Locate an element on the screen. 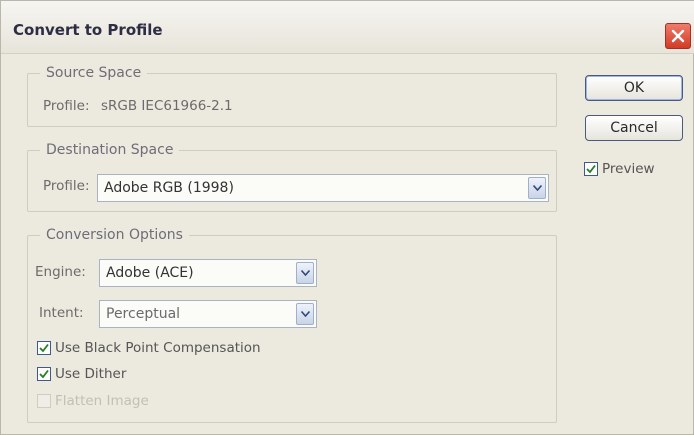 This screenshot has width=694, height=435. preview-checkbox: Preview is located at coordinates (619, 169).